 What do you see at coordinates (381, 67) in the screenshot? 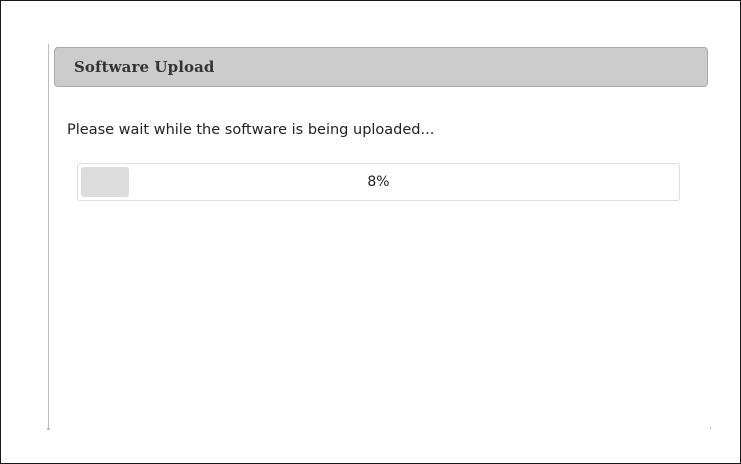
I see `panel-header: Software Upload` at bounding box center [381, 67].